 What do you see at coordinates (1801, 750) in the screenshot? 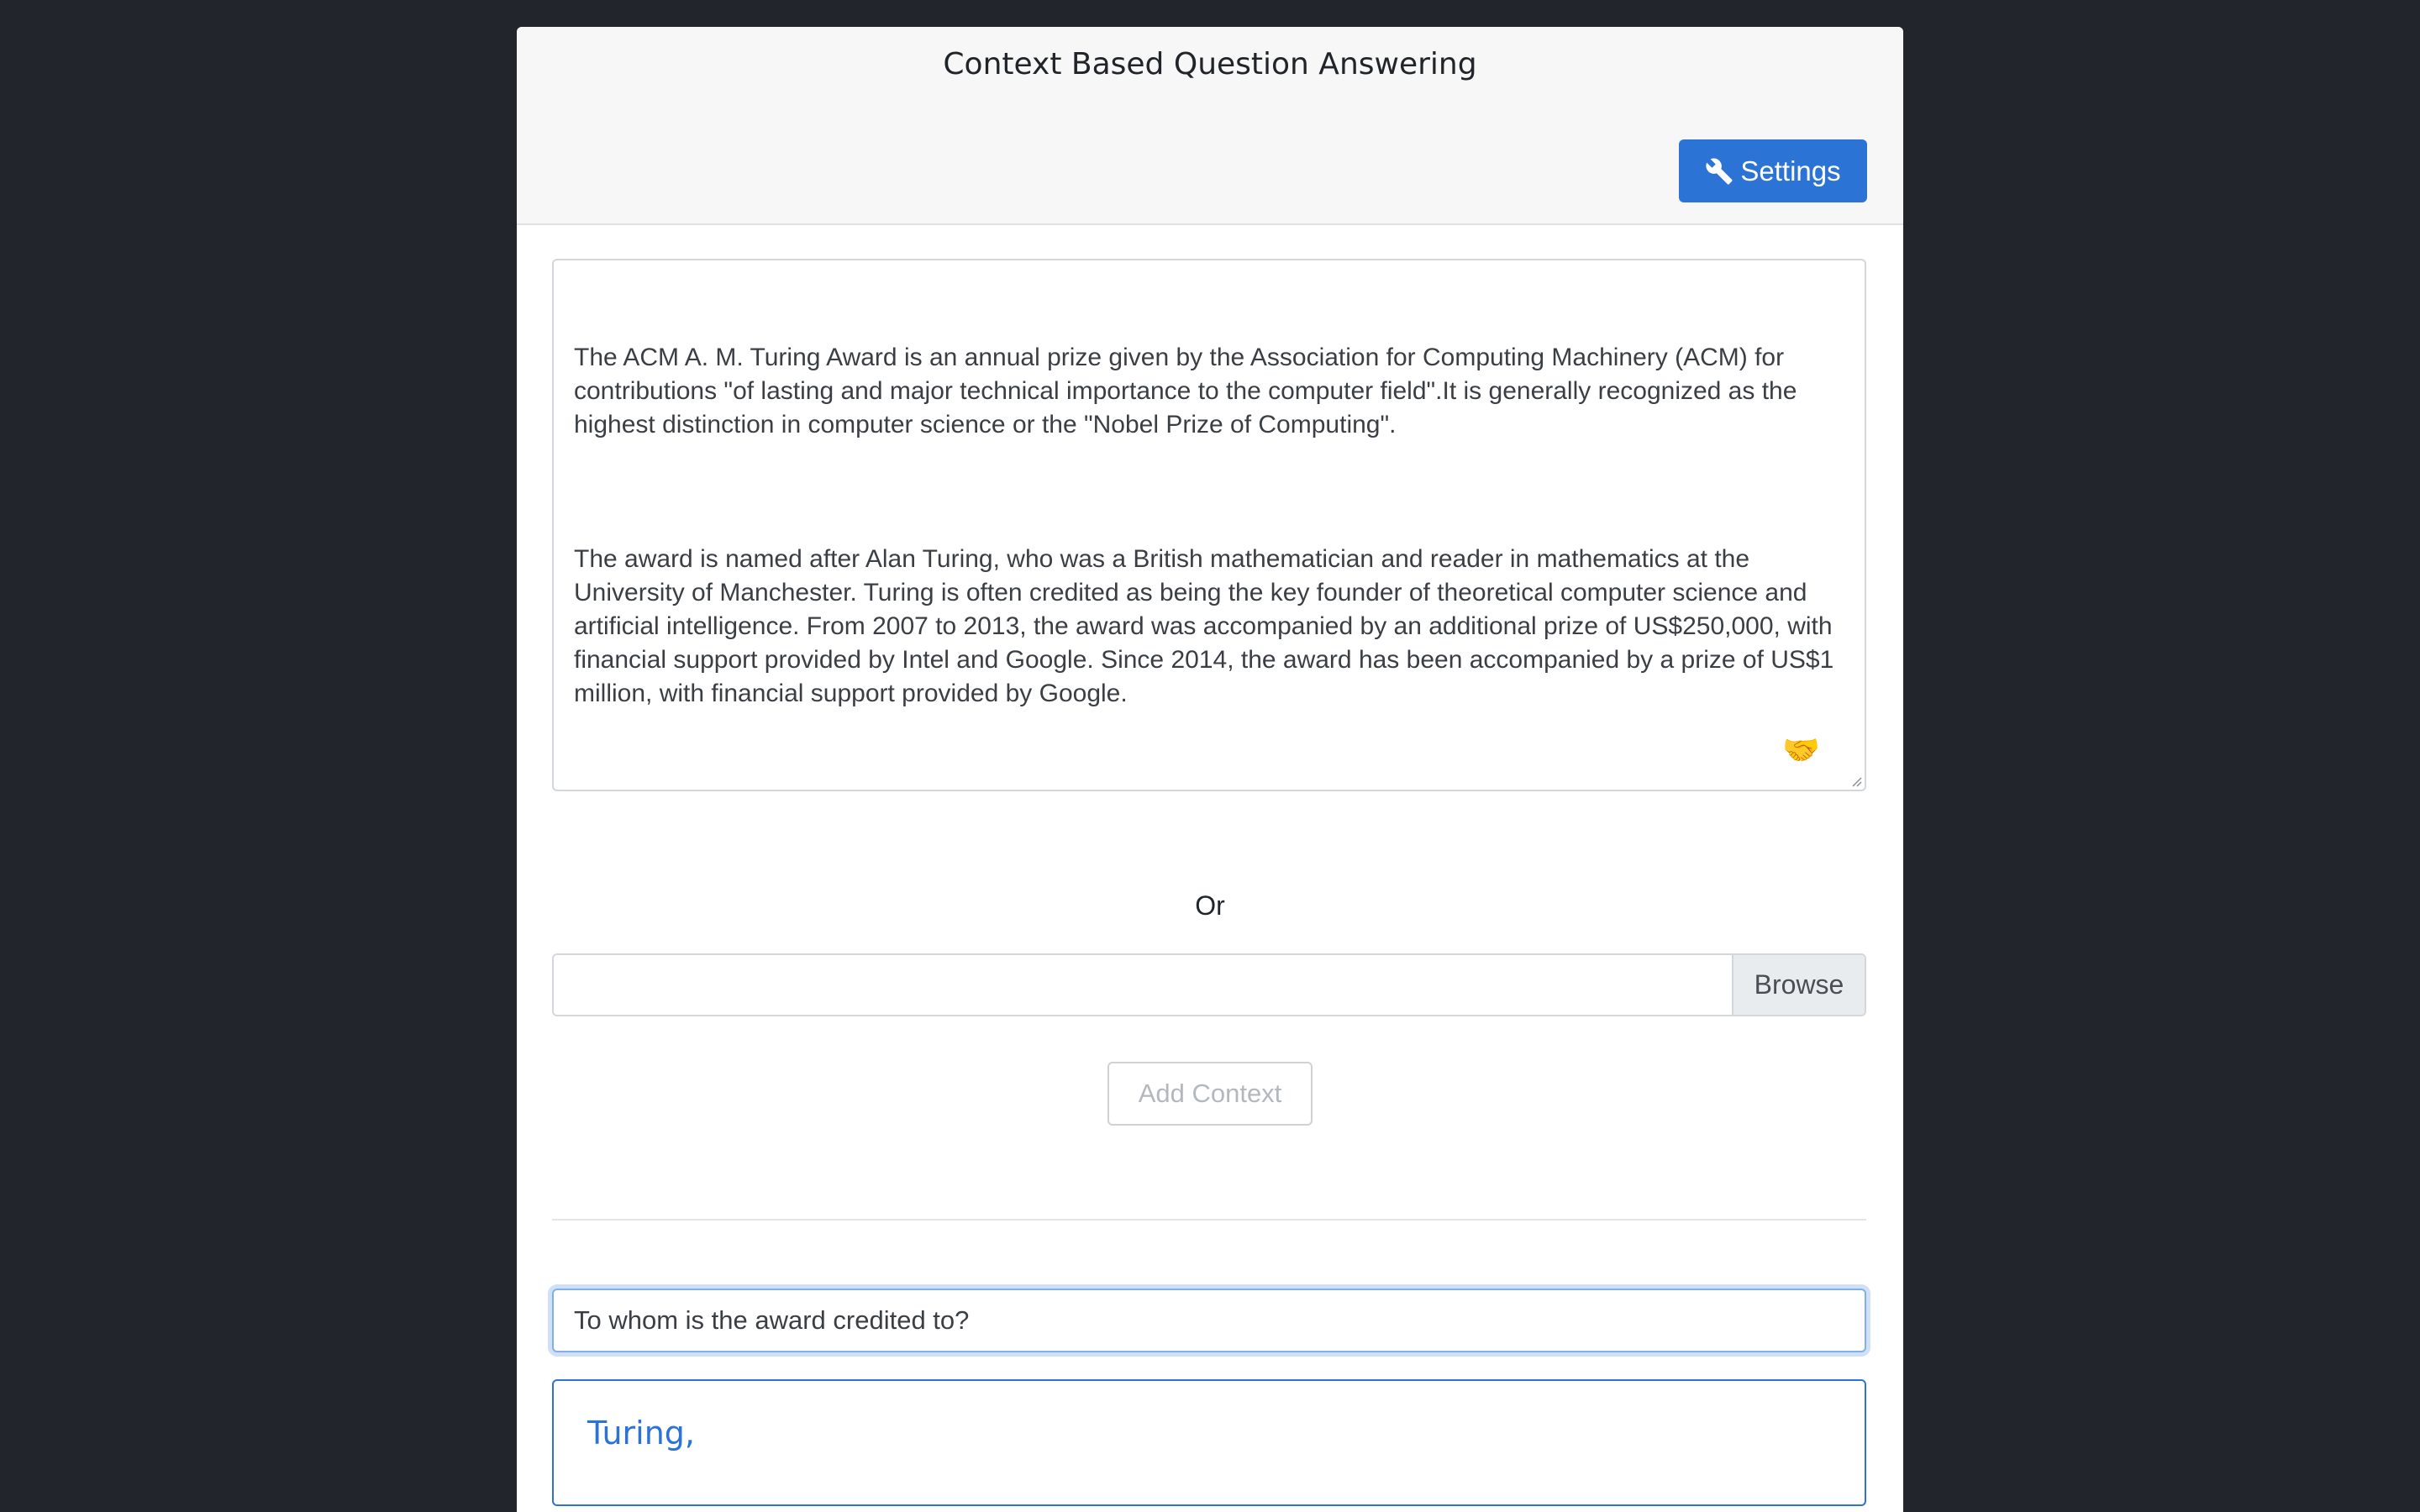
I see `handshake-icon: 🤝` at bounding box center [1801, 750].